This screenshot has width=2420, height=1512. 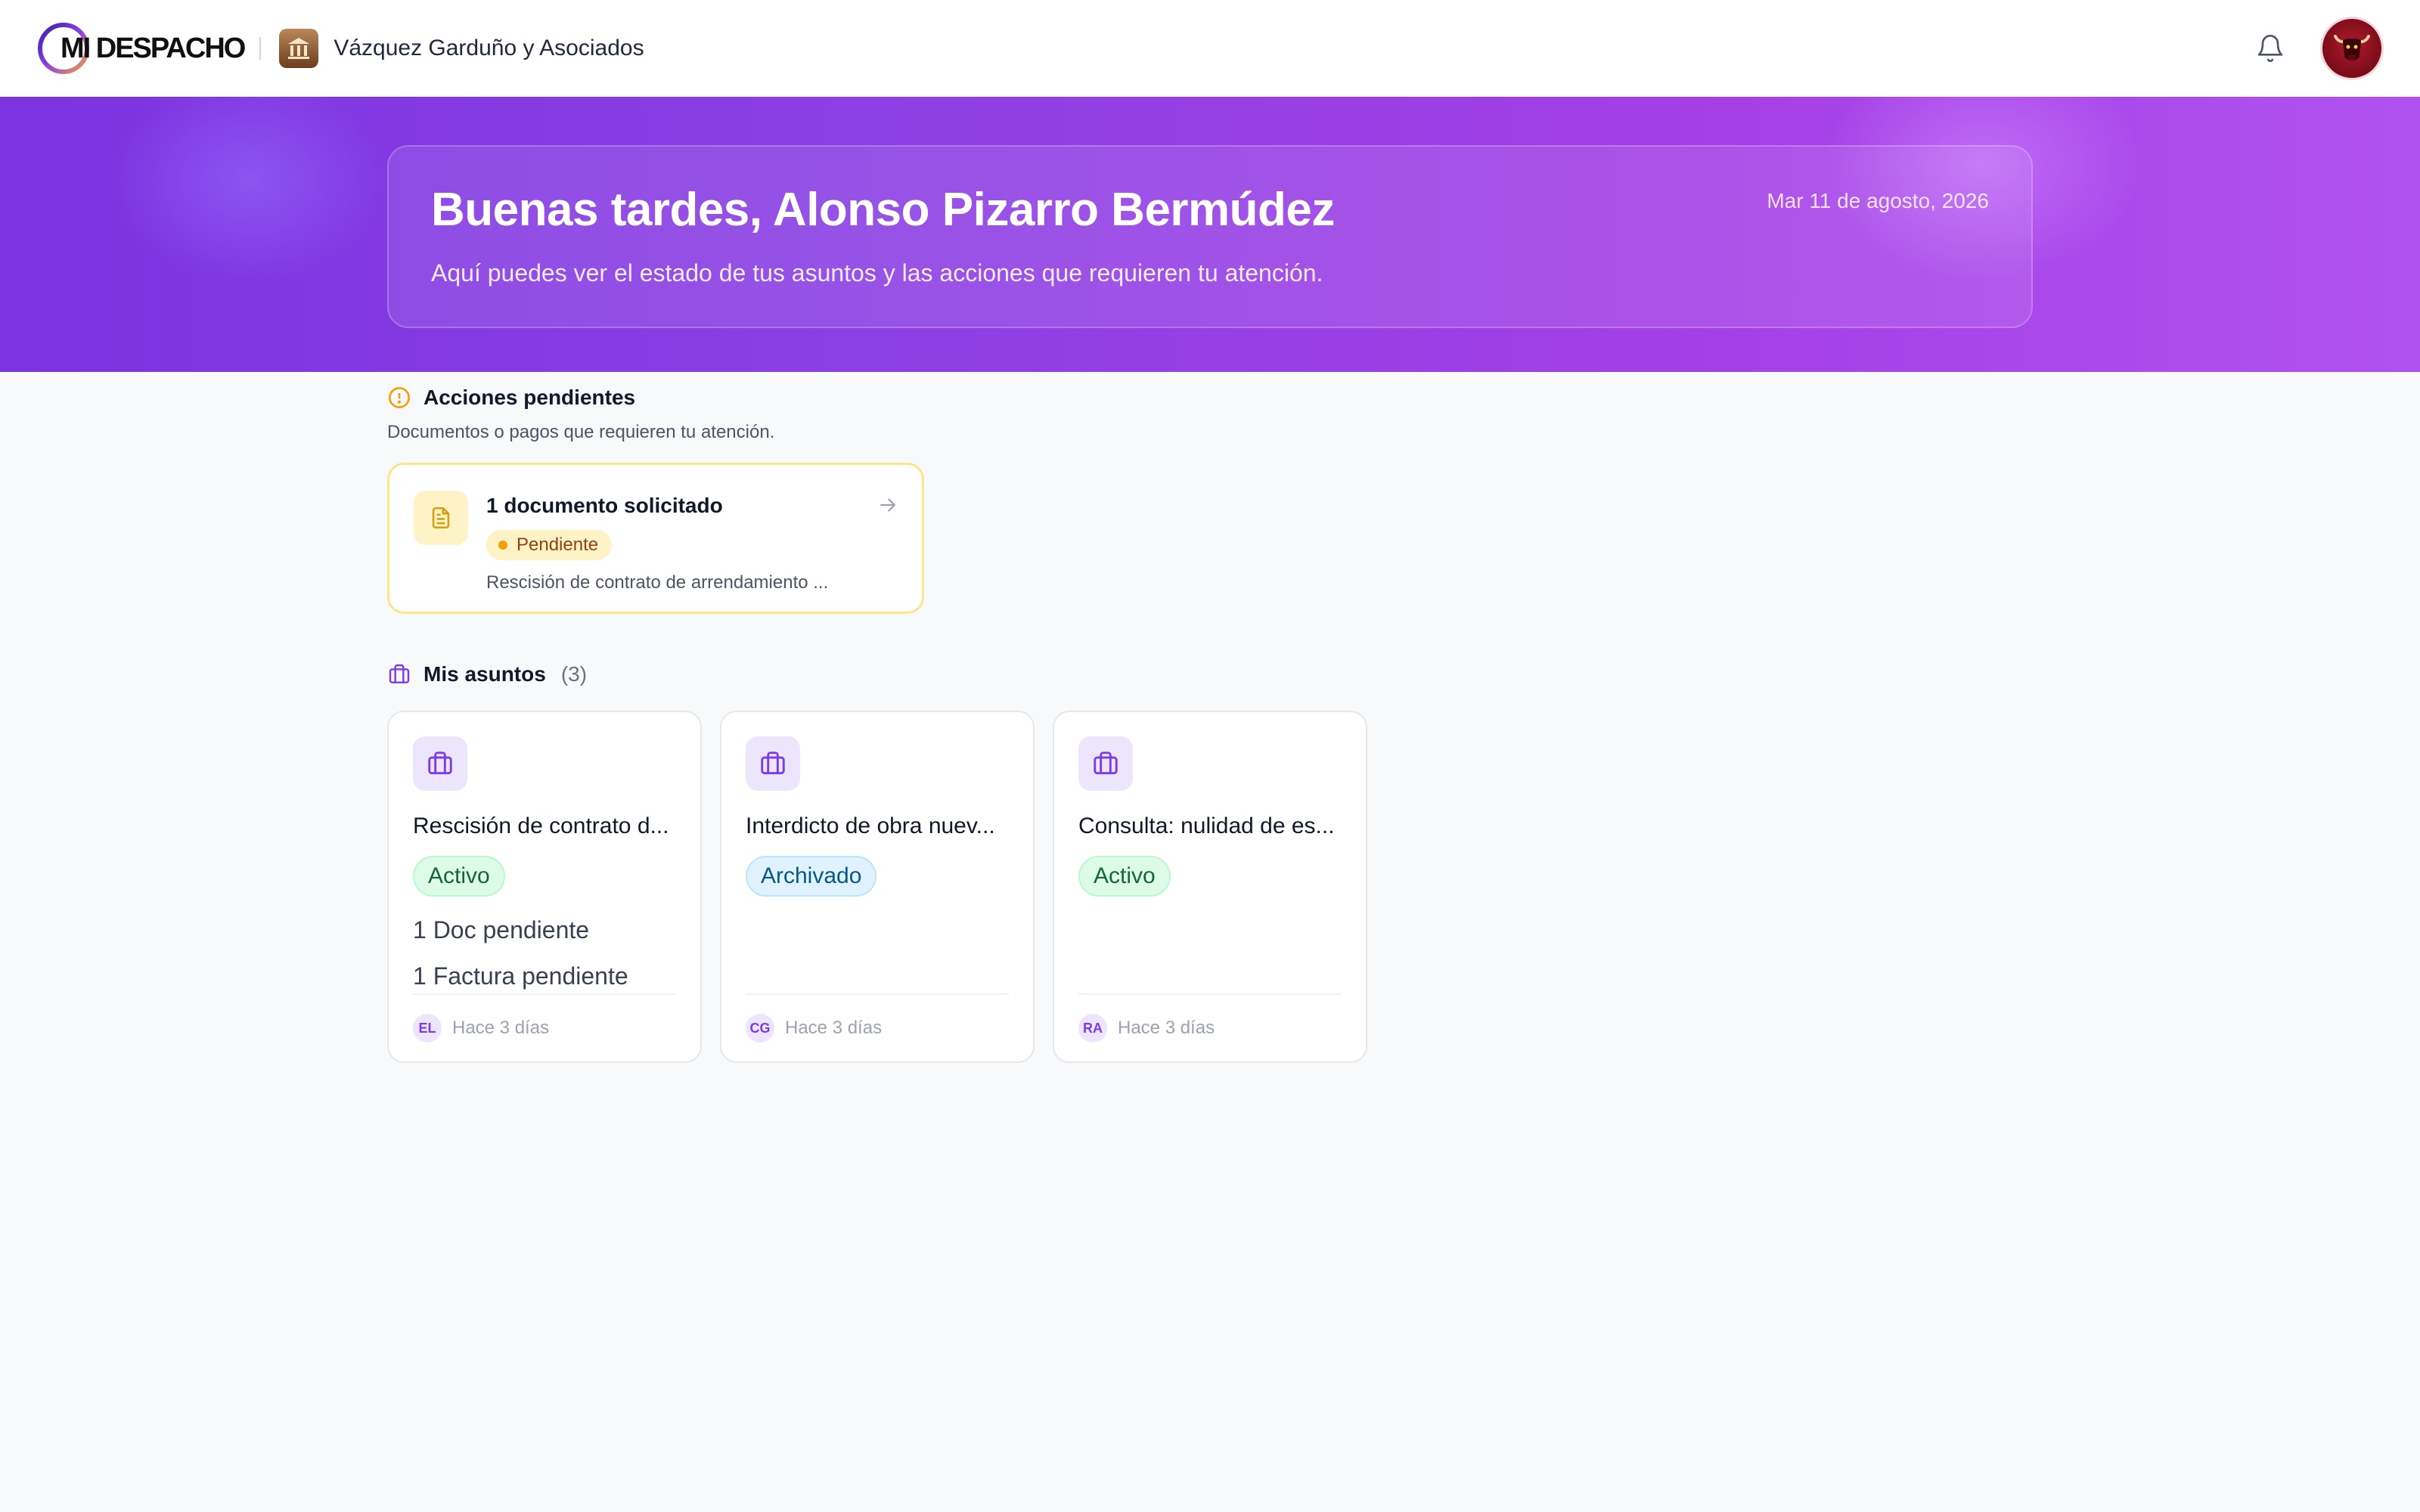 I want to click on case-footer: EL Hace 3 días, so click(x=544, y=1027).